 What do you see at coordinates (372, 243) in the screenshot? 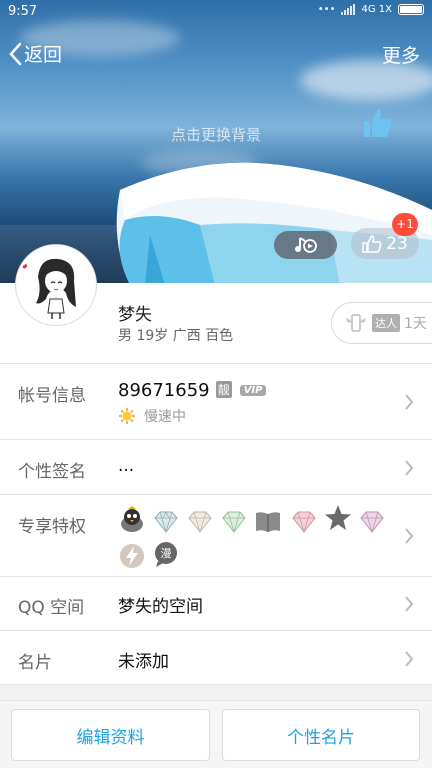
I see `thumbs-up-outline-icon` at bounding box center [372, 243].